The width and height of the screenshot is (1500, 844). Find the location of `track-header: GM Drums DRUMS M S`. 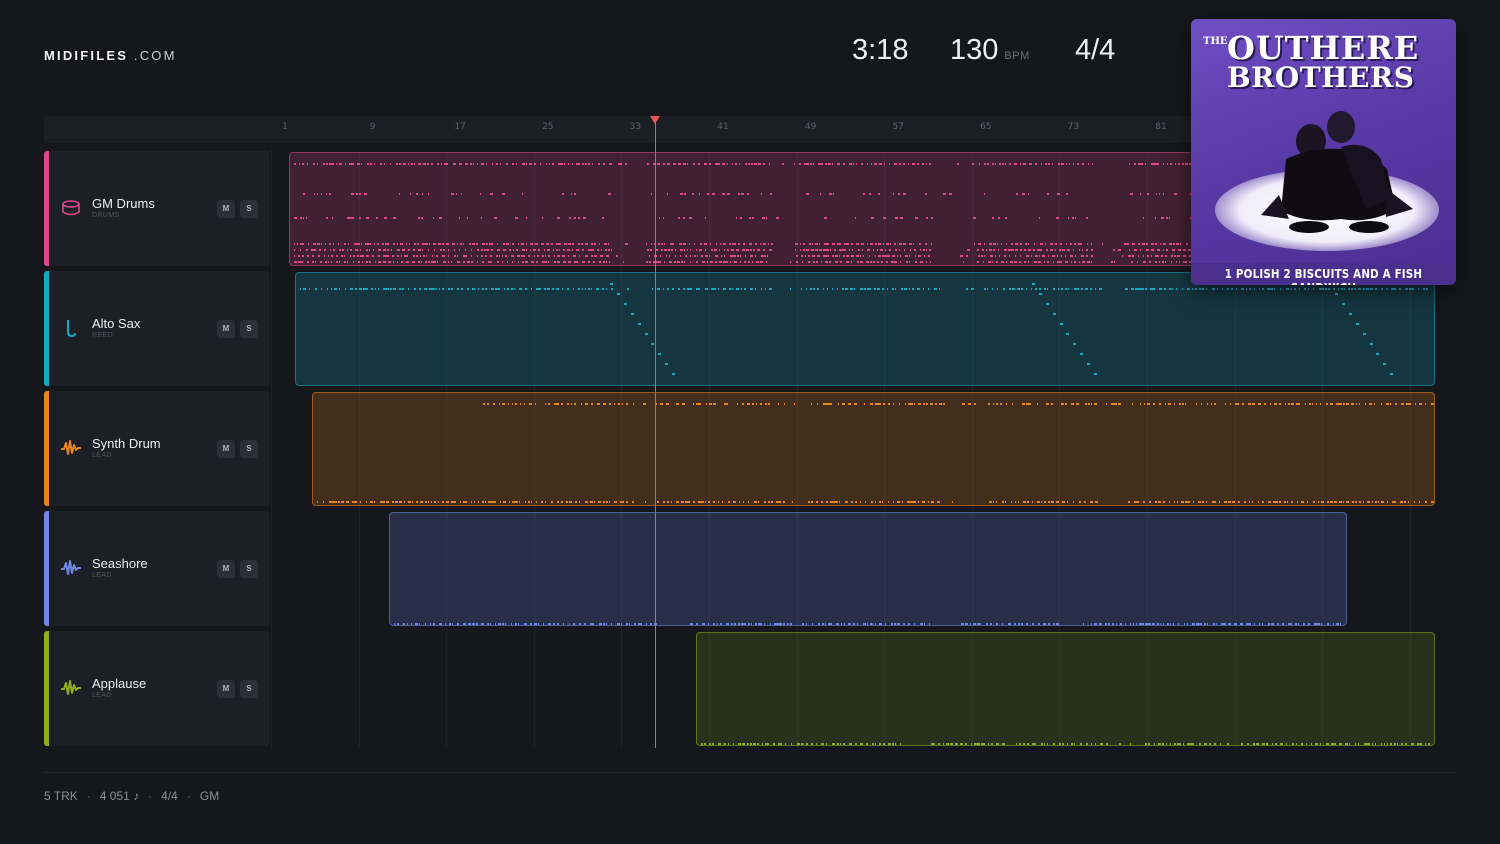

track-header: GM Drums DRUMS M S is located at coordinates (157, 208).